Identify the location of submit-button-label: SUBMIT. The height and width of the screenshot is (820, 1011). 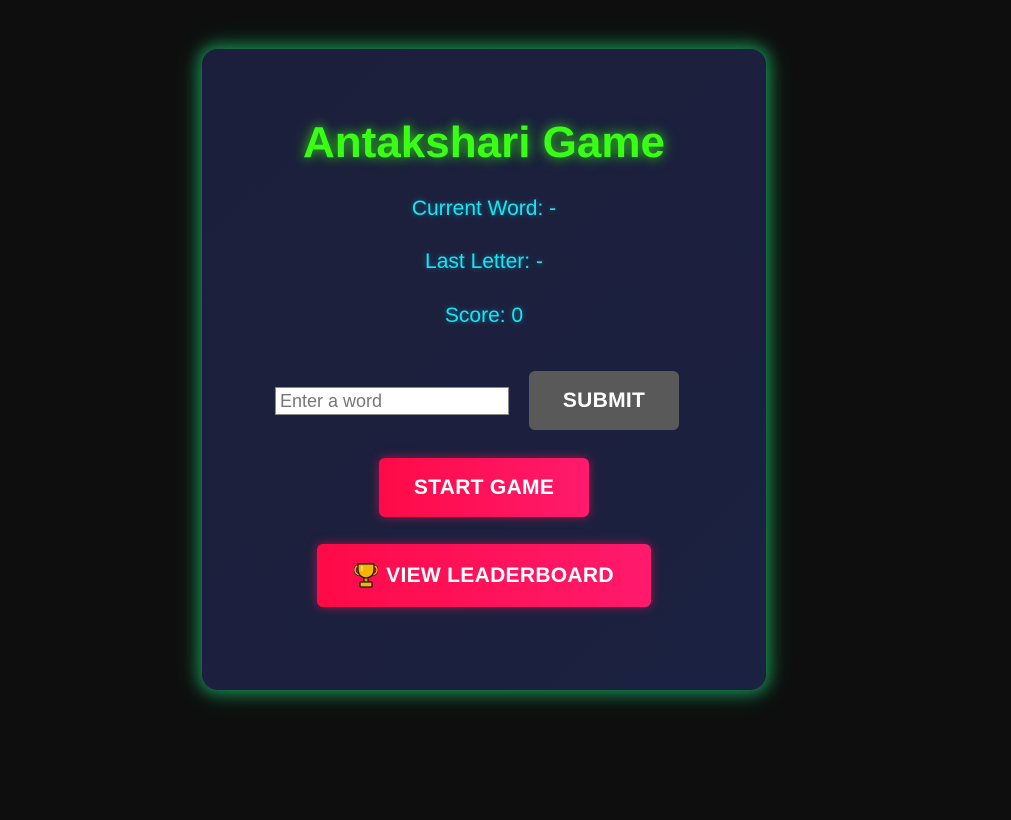
(604, 400).